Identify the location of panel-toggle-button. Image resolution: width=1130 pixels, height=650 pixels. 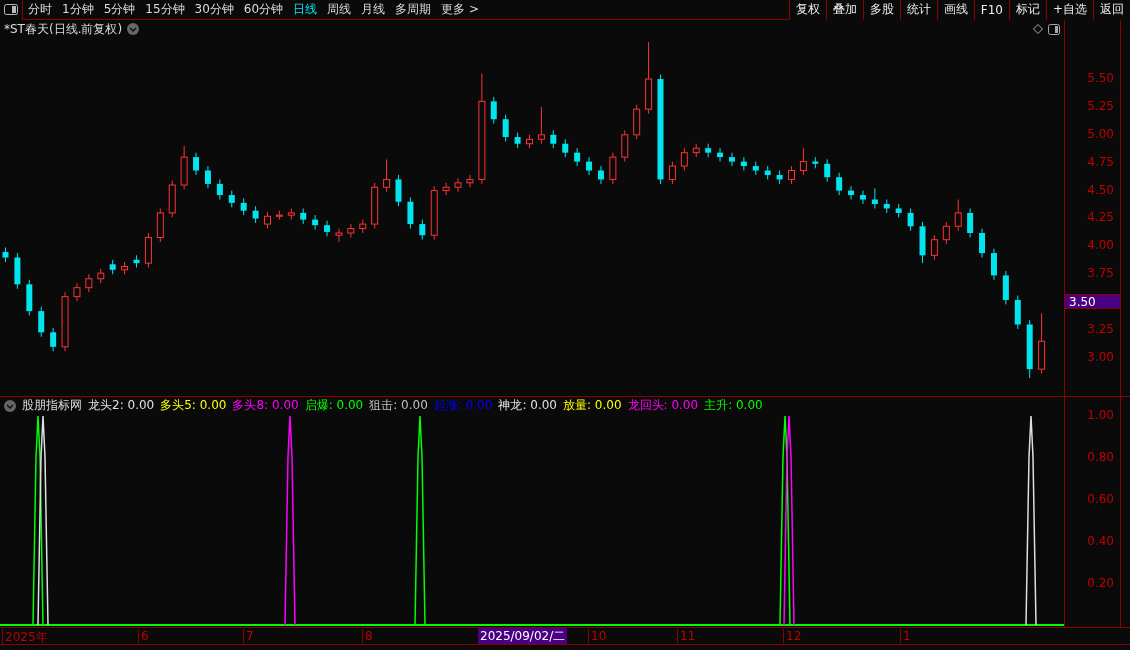
(11, 10).